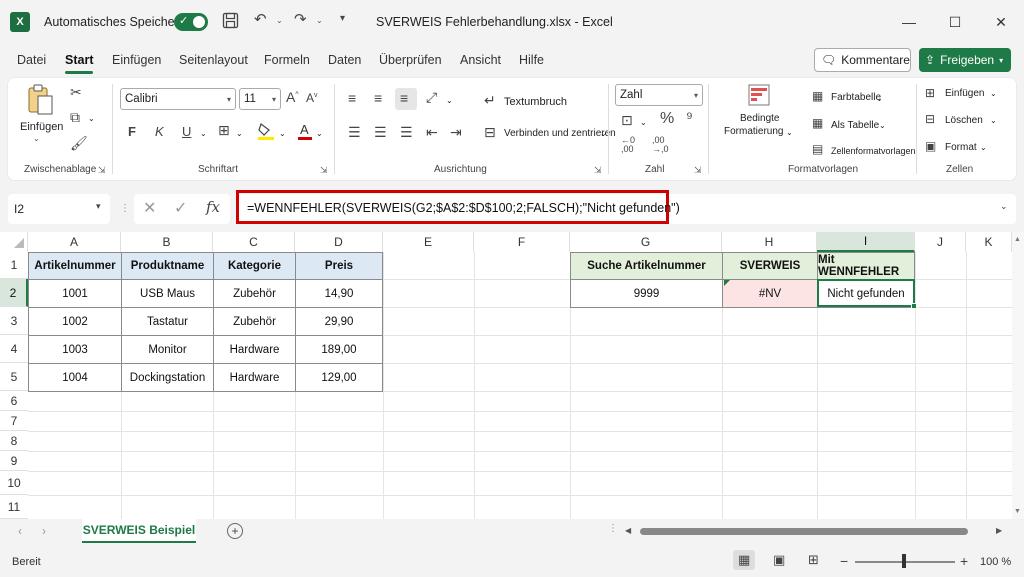  What do you see at coordinates (213, 60) in the screenshot?
I see `tab-seitenlayout: Seitenlayout` at bounding box center [213, 60].